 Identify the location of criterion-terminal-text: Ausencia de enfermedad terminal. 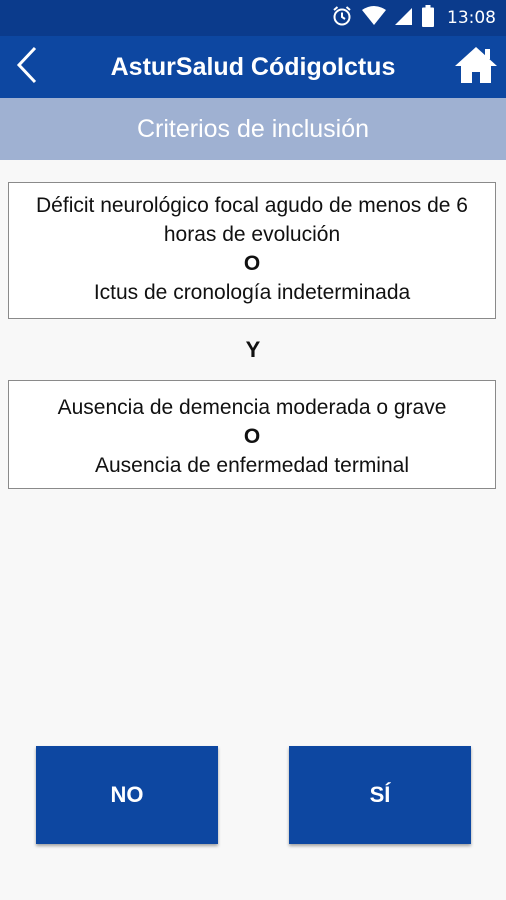
(251, 465).